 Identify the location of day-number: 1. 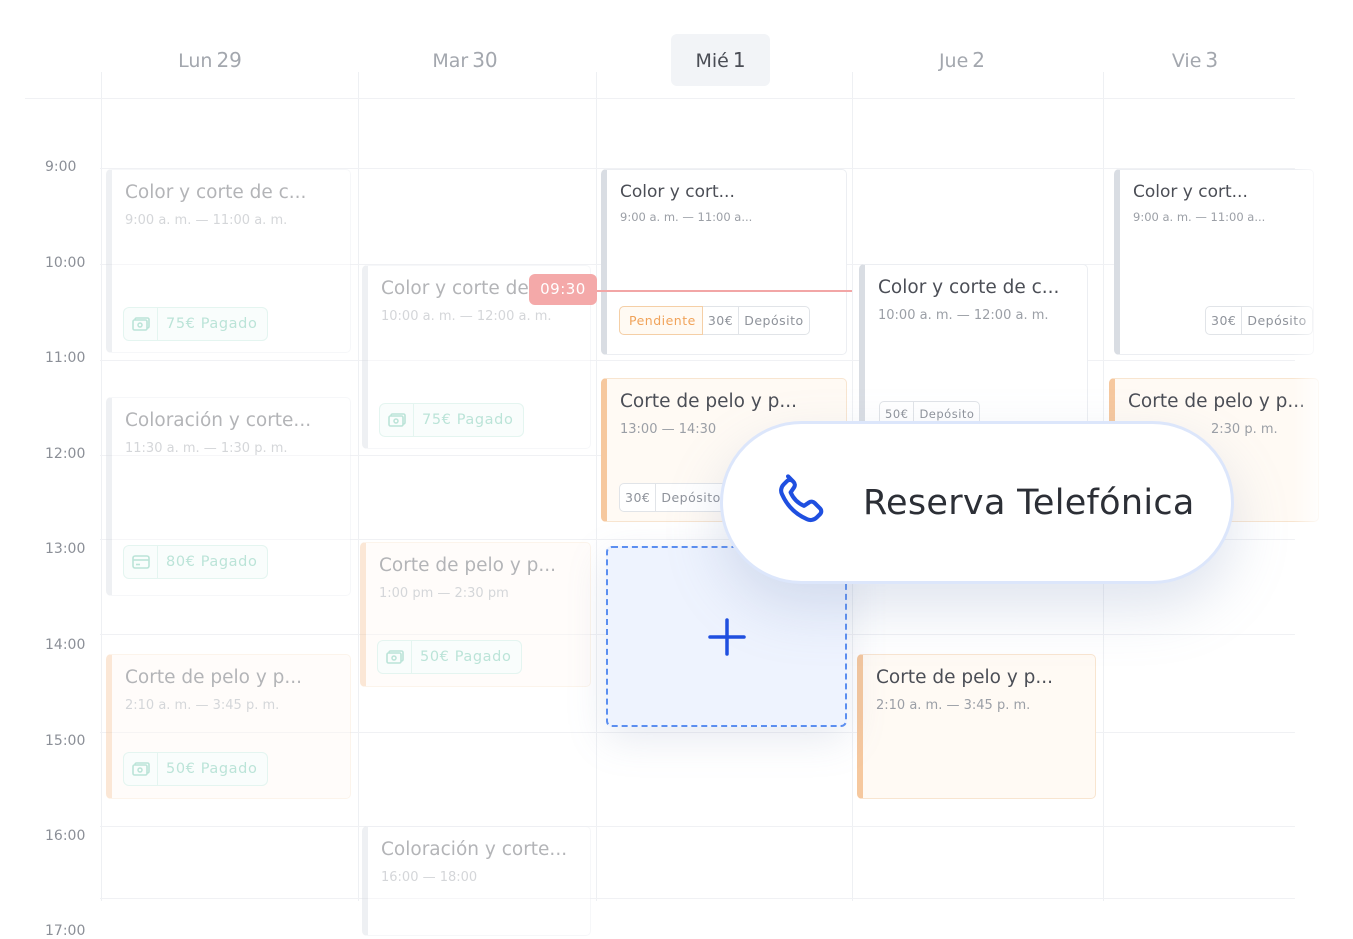
(739, 60).